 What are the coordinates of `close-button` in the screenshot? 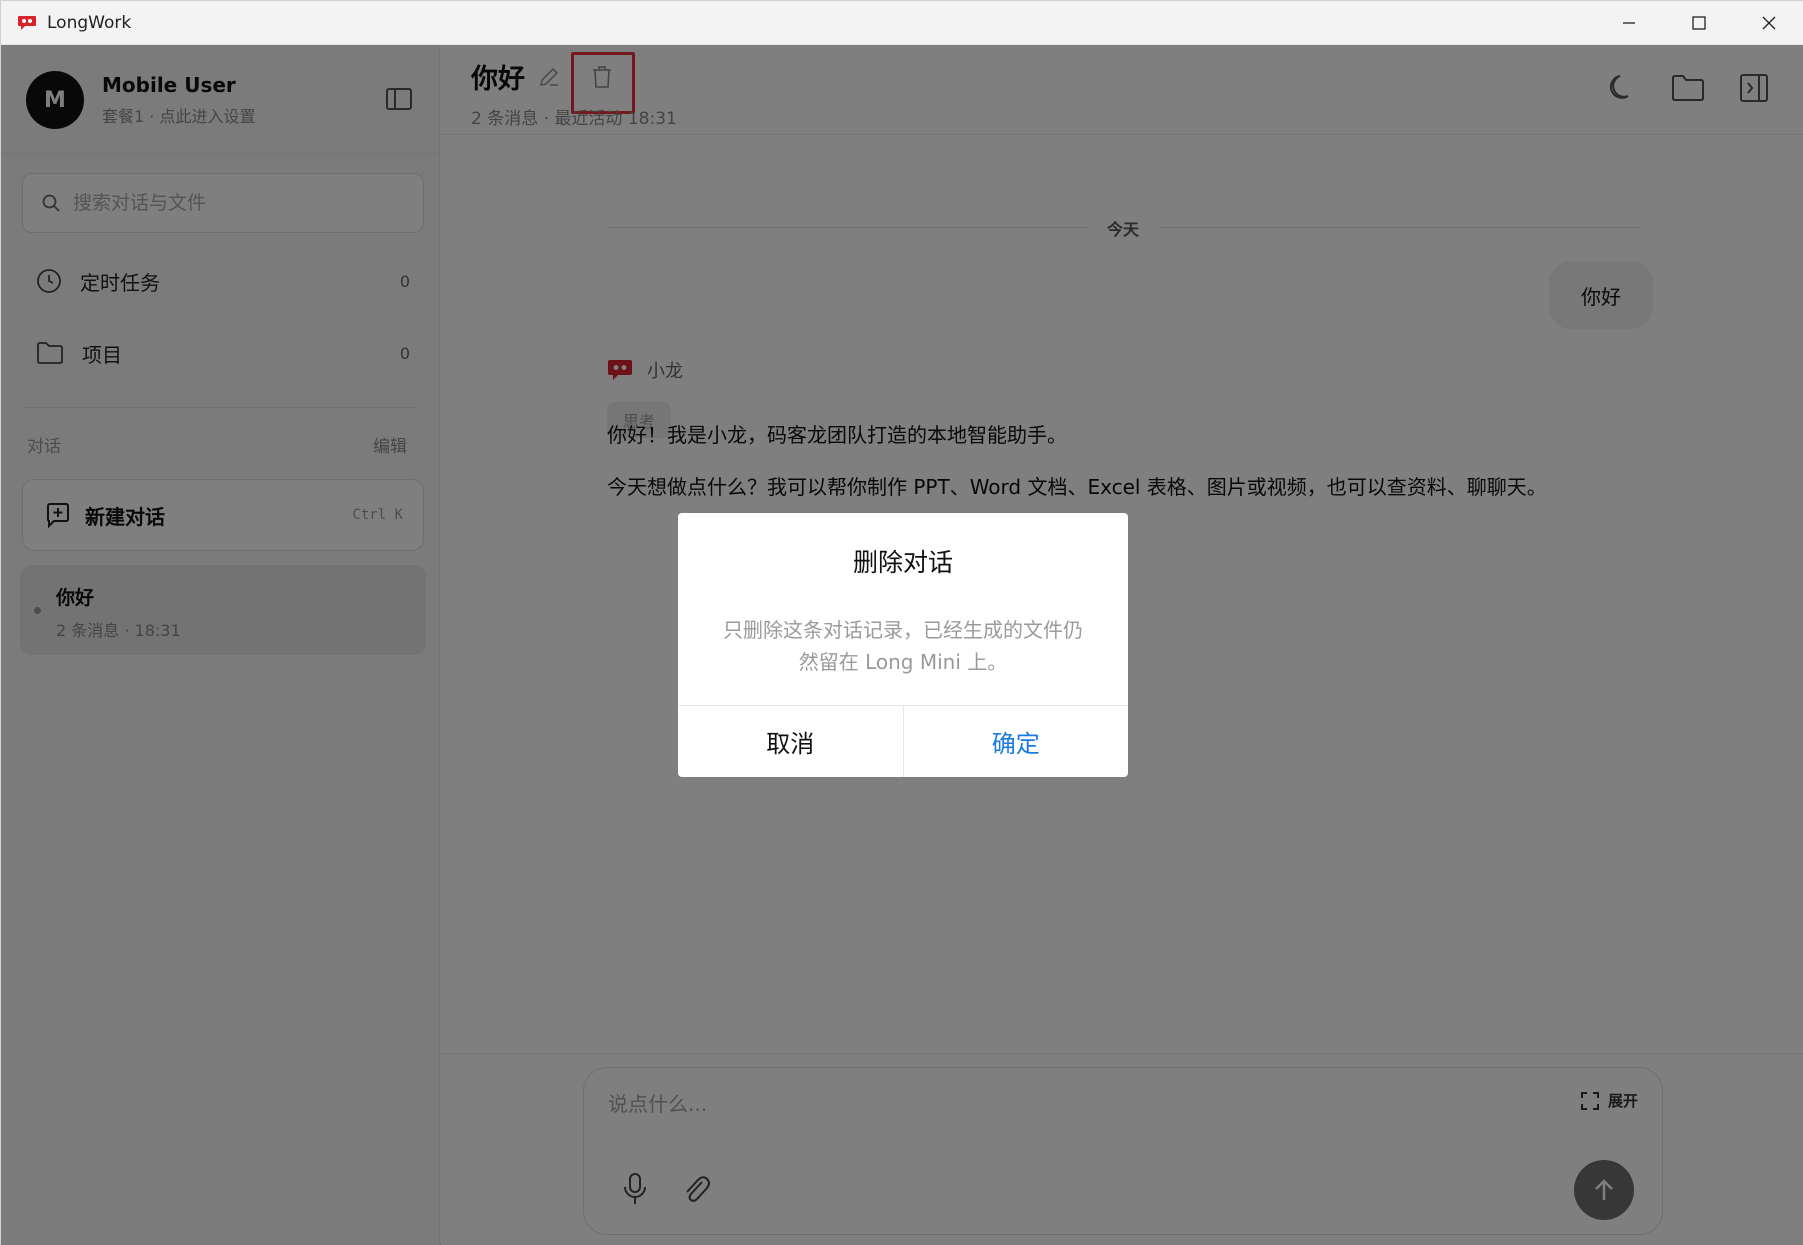 It's located at (1768, 23).